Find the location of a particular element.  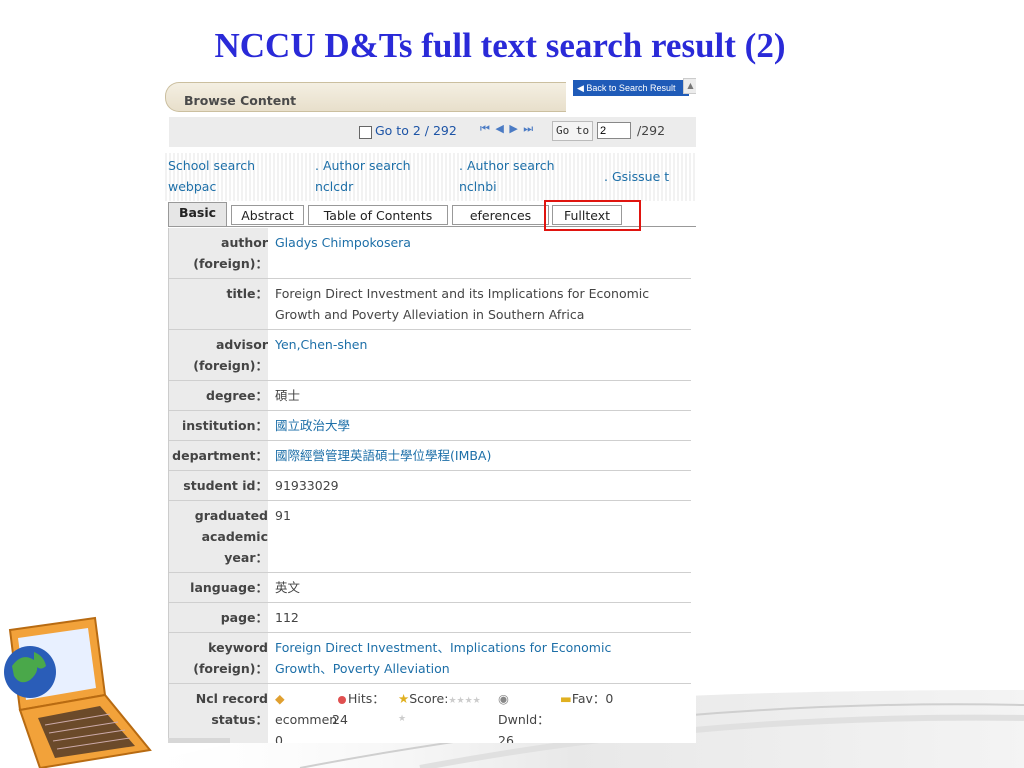

fulltext-highlight-box is located at coordinates (592, 215).